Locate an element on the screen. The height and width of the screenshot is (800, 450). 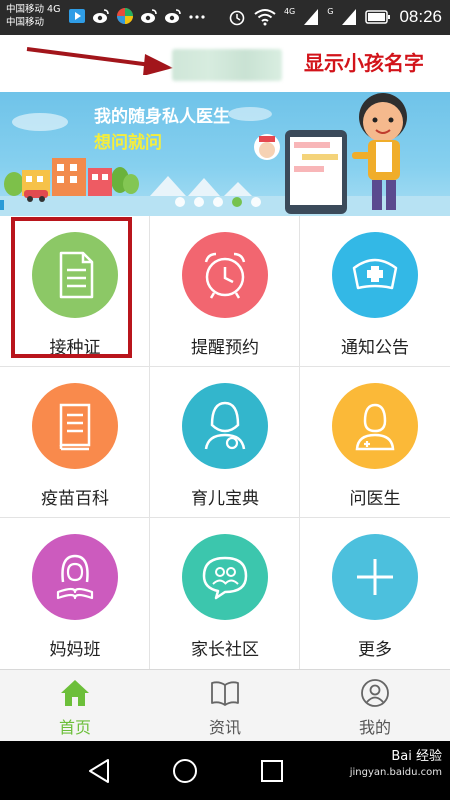
home-icon is located at coordinates (75, 693).